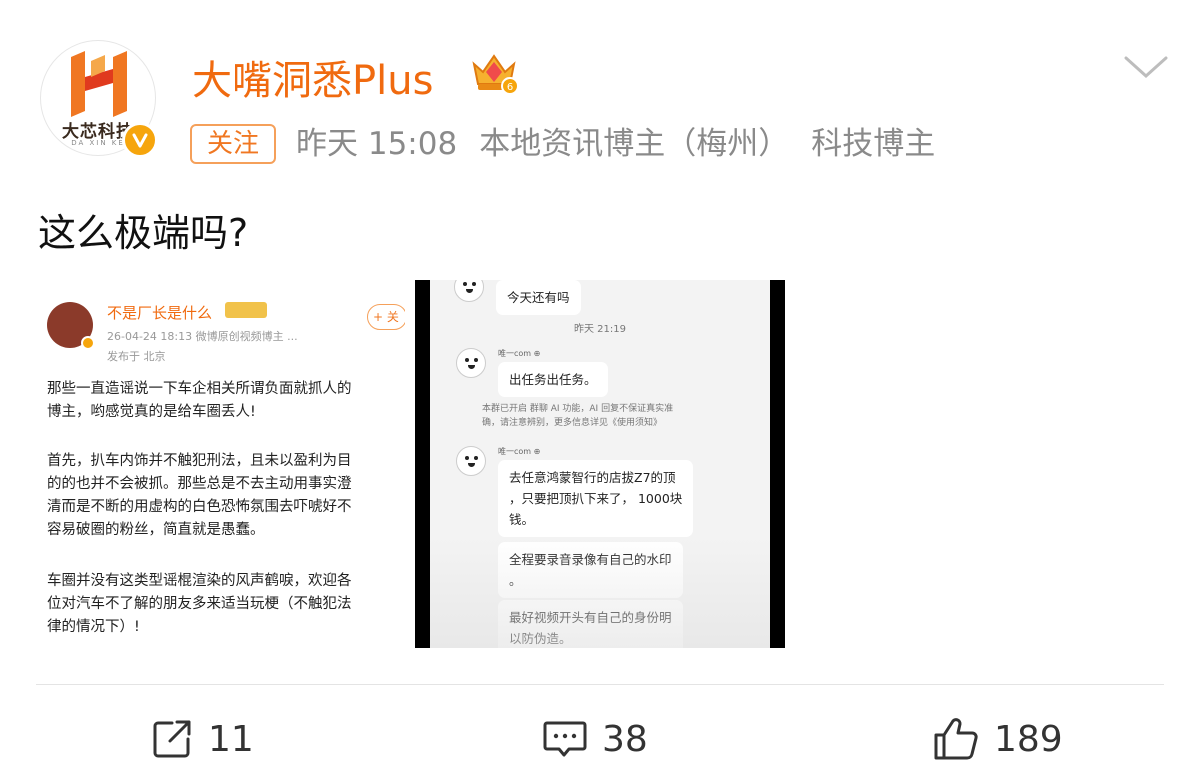 The width and height of the screenshot is (1200, 783). I want to click on chat-bubble: 去任意鸿蒙智行的店拔Z7的顶 ，只要把顶扒下来了， 1000块 钱。, so click(596, 498).